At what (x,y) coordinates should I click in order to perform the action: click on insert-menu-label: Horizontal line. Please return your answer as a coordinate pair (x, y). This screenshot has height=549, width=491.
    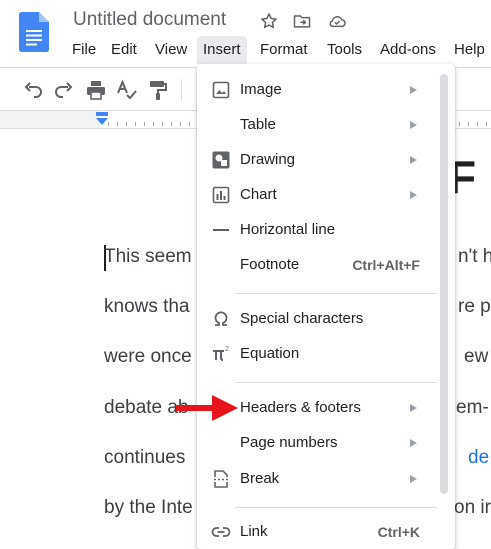
    Looking at the image, I should click on (288, 229).